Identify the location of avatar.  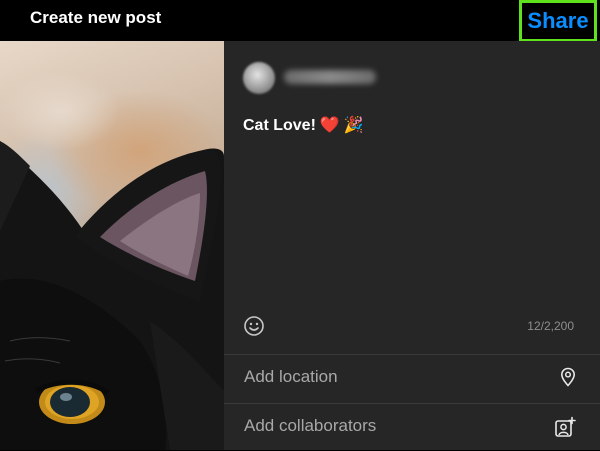
(259, 78).